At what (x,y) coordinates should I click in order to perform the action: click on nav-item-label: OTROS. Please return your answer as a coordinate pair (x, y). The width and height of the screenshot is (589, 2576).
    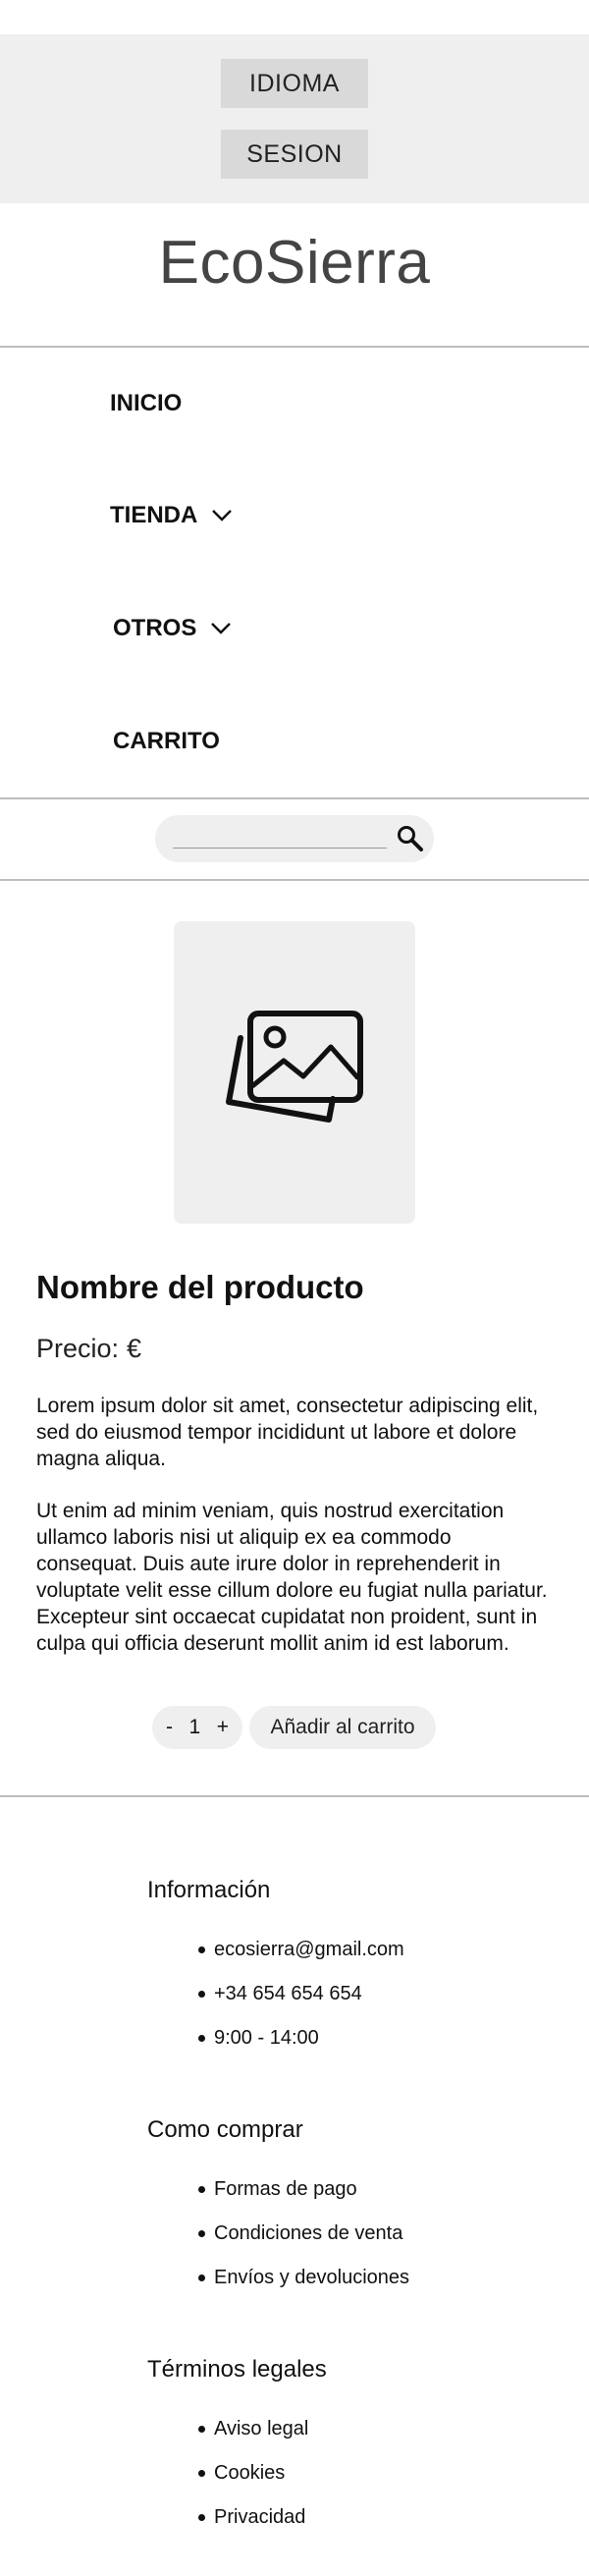
    Looking at the image, I should click on (155, 628).